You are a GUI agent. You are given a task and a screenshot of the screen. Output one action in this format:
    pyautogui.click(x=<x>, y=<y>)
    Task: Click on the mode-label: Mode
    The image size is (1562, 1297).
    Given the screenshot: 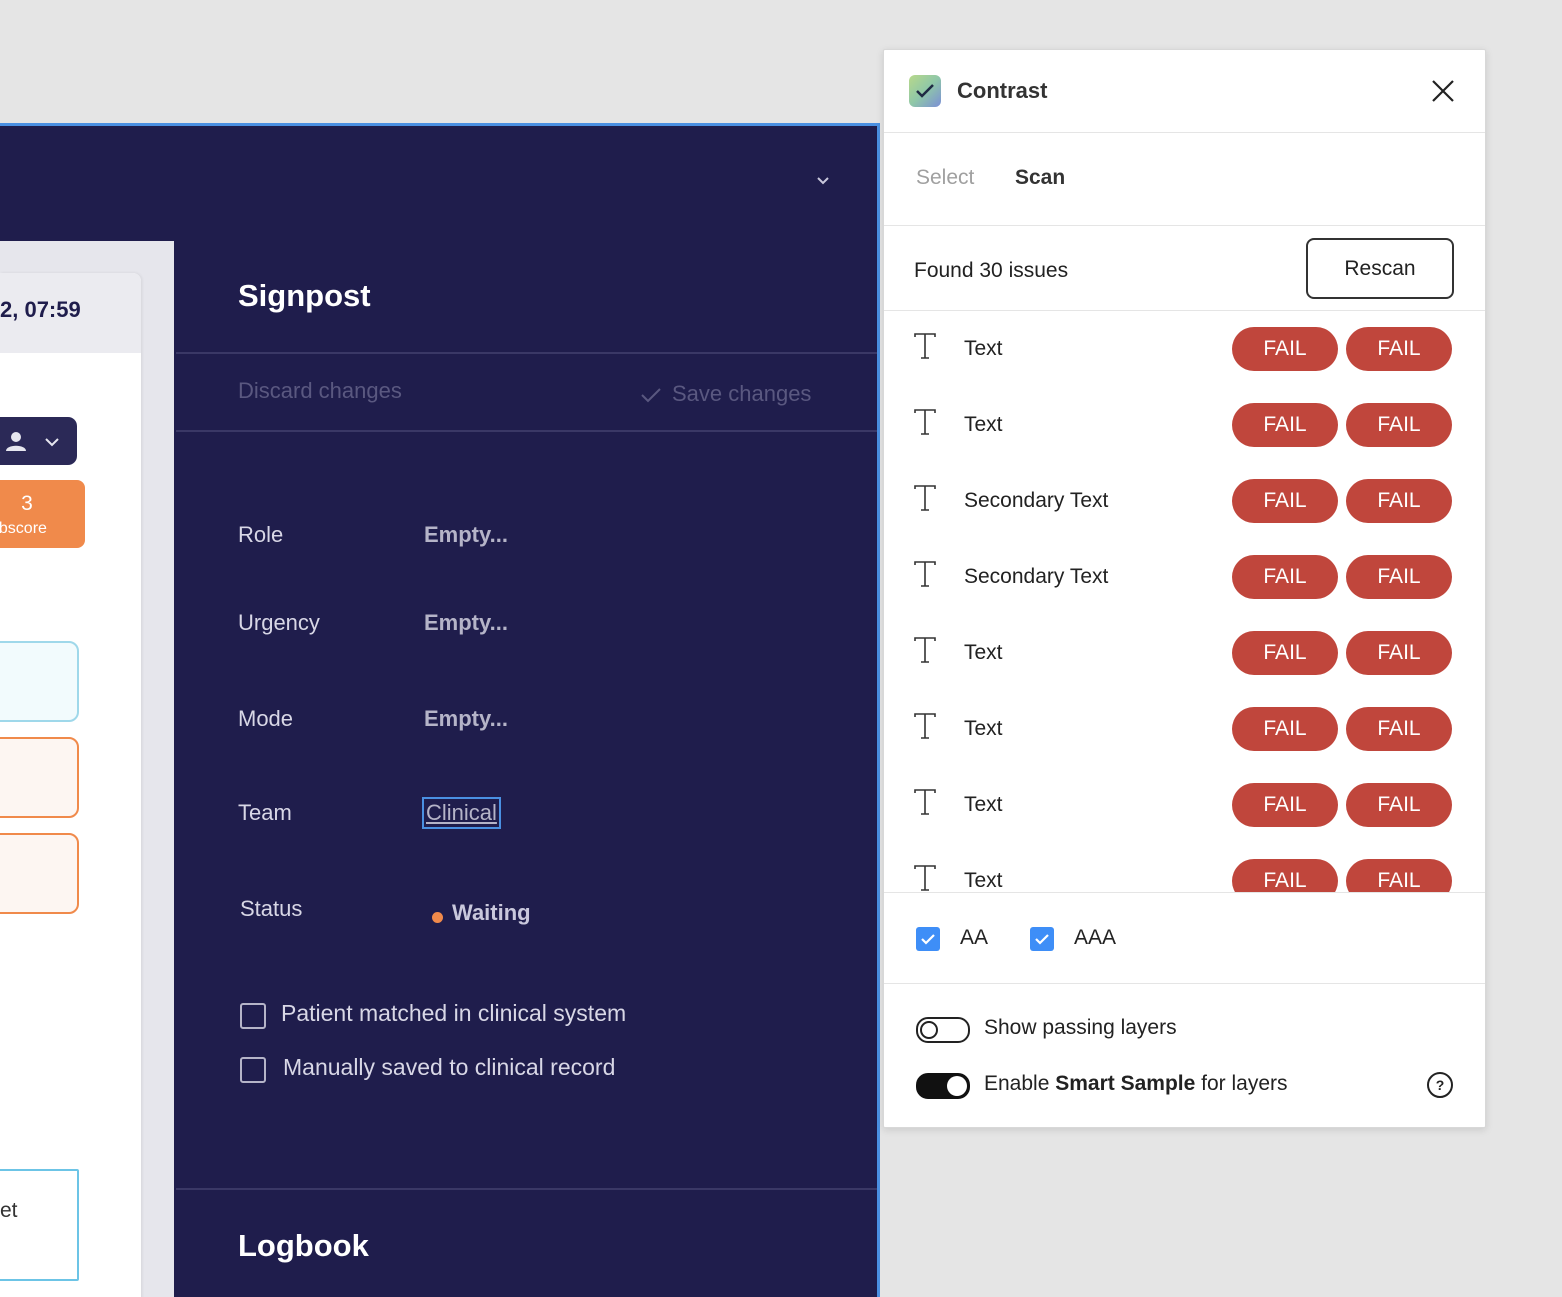 What is the action you would take?
    pyautogui.click(x=266, y=718)
    